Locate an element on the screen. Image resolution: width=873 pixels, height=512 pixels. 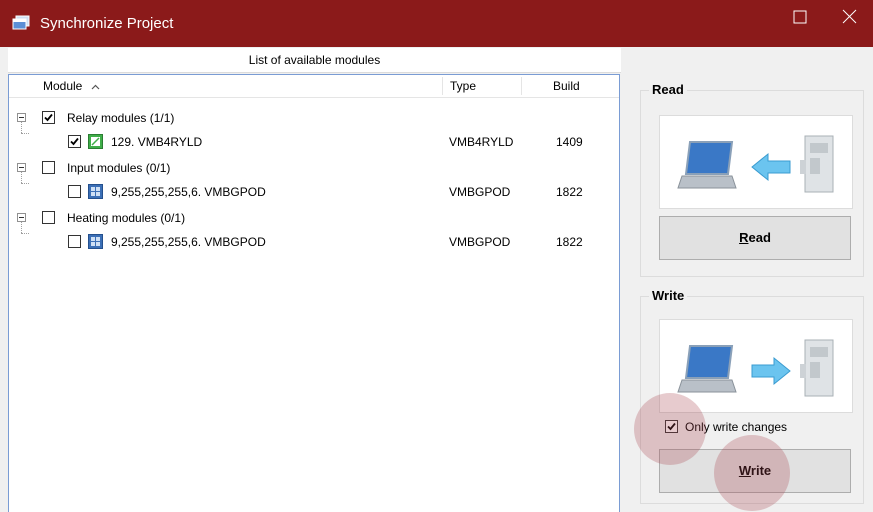
read-illustration is located at coordinates (756, 162).